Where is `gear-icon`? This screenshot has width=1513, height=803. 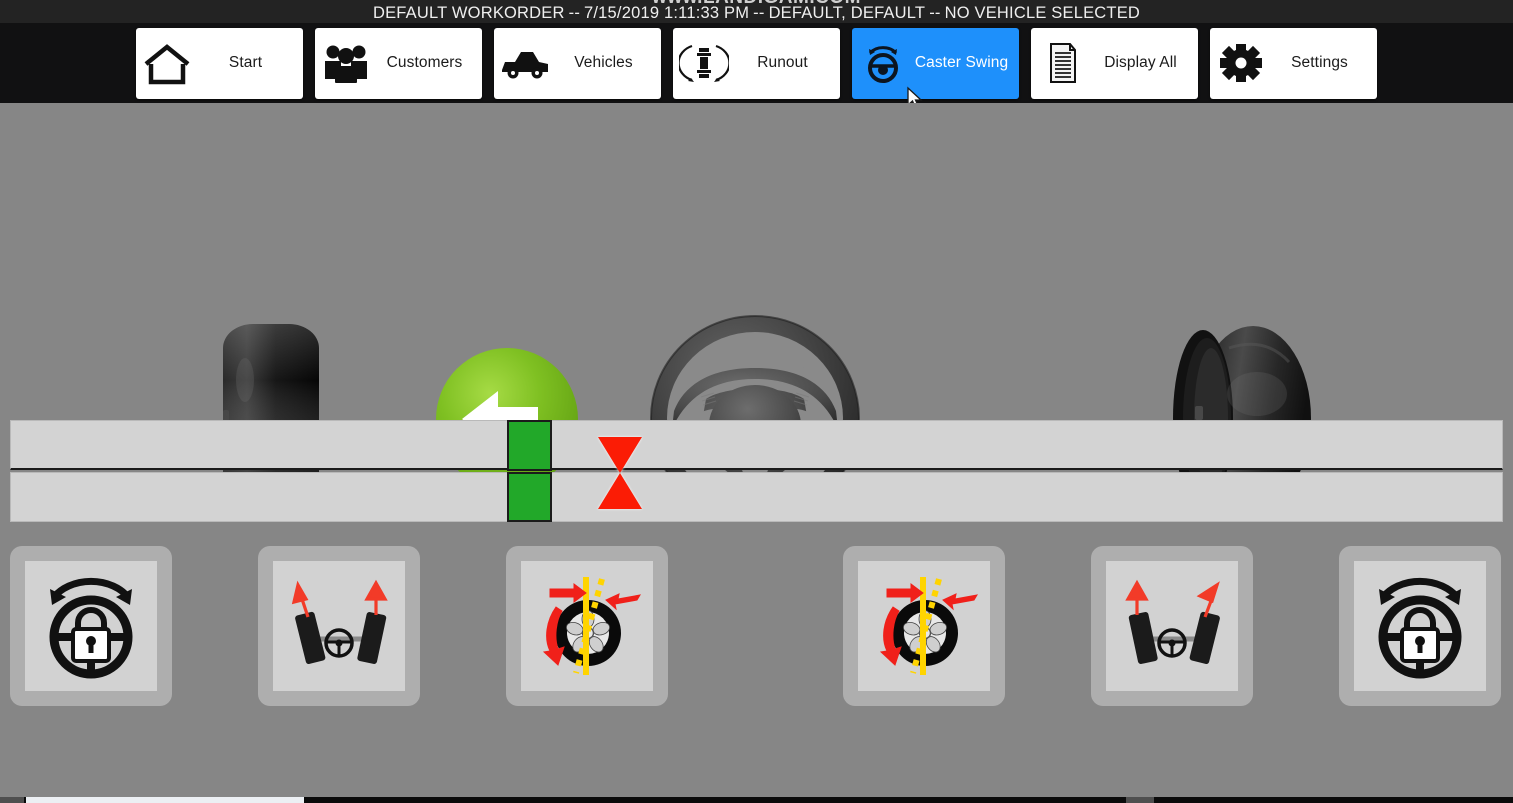
gear-icon is located at coordinates (1241, 63).